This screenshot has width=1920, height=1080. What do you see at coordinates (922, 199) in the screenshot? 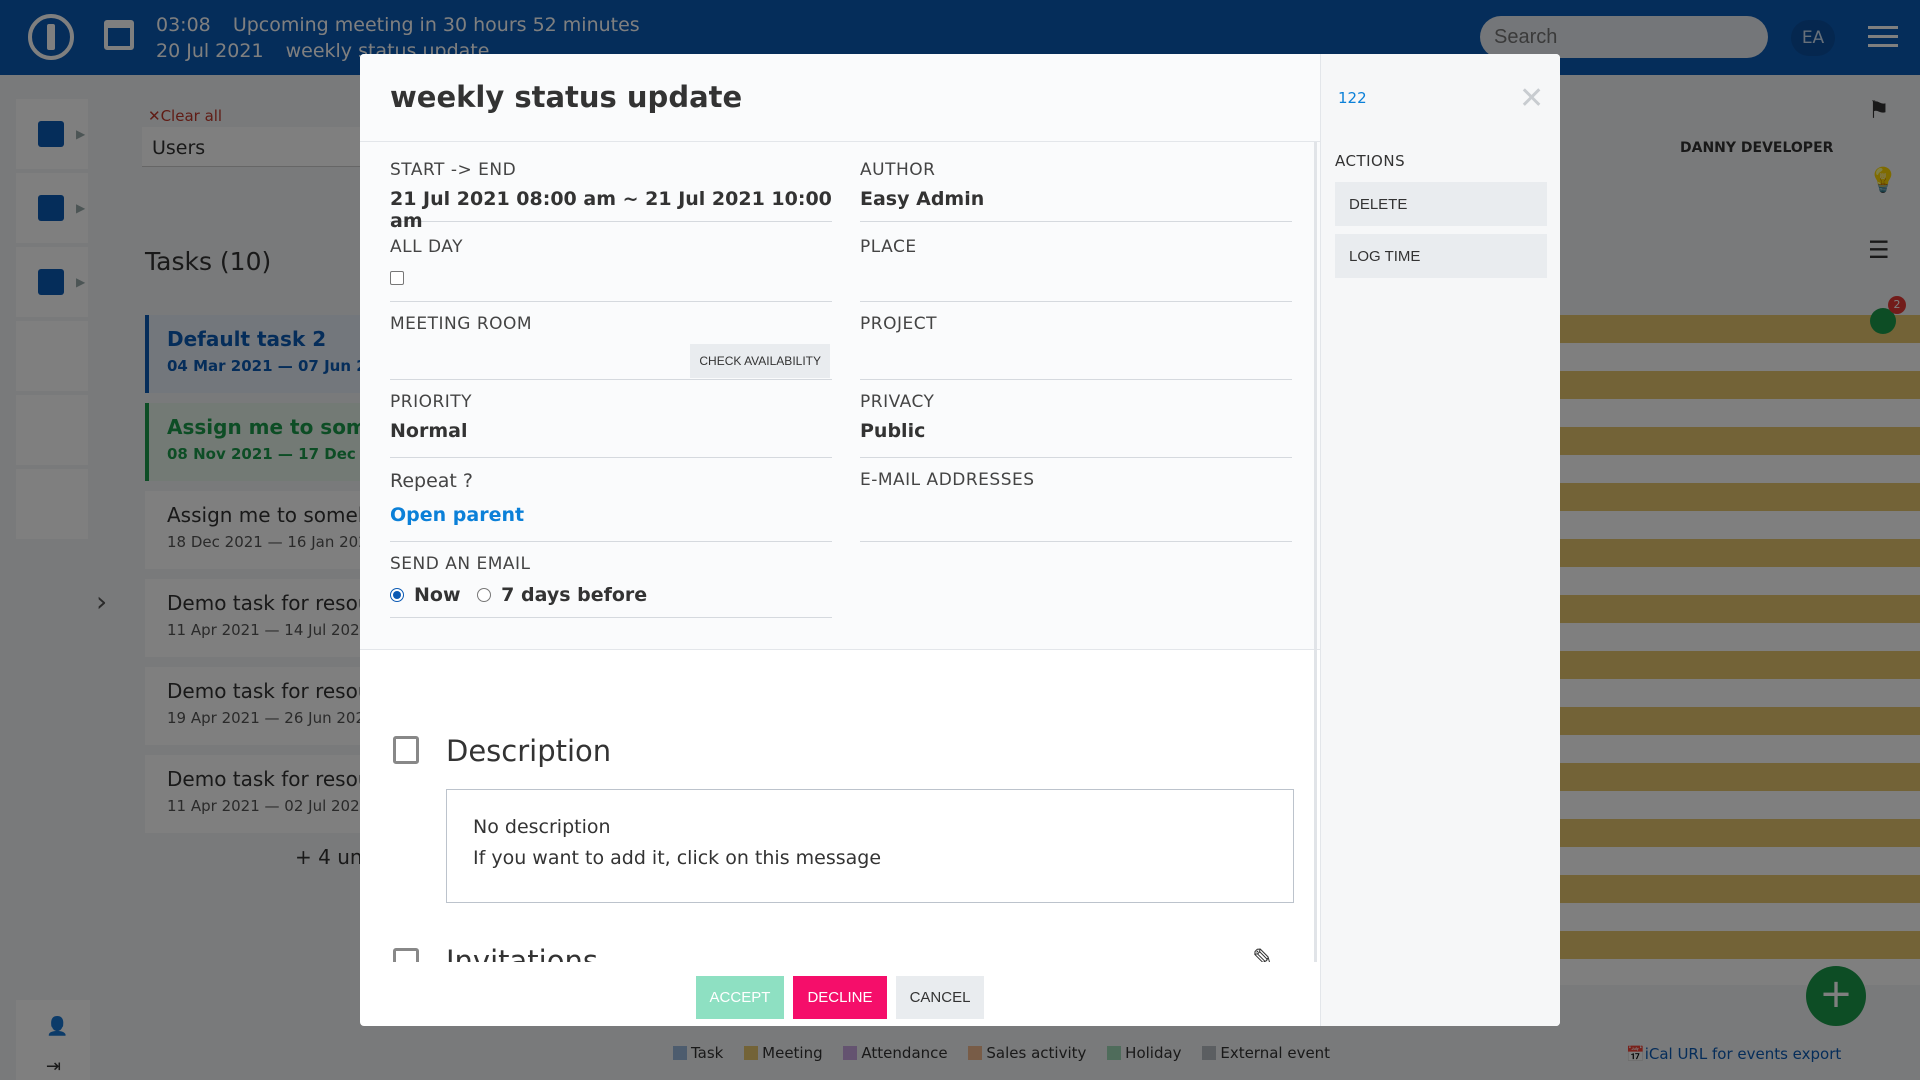
I see `author-value: Easy Admin` at bounding box center [922, 199].